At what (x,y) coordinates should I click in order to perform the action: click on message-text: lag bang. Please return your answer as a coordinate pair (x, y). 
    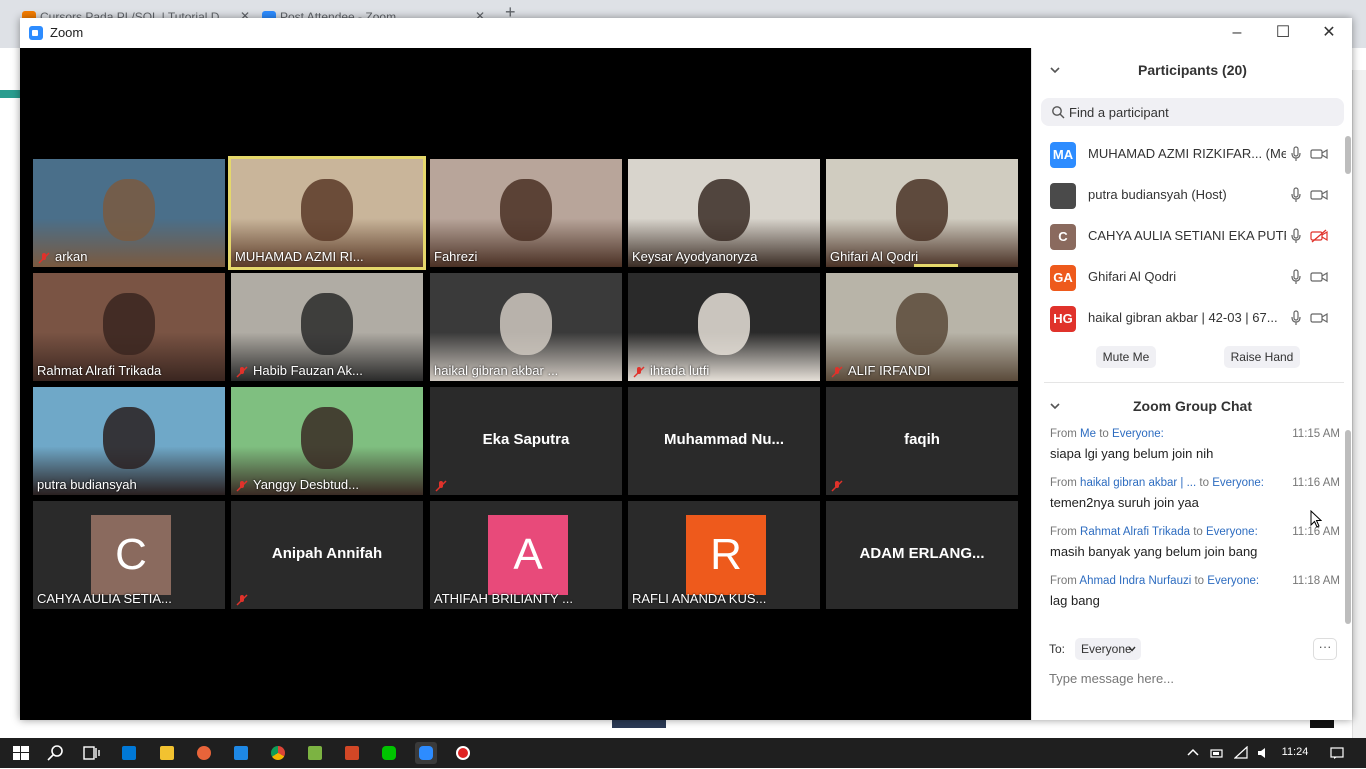
    Looking at the image, I should click on (1075, 600).